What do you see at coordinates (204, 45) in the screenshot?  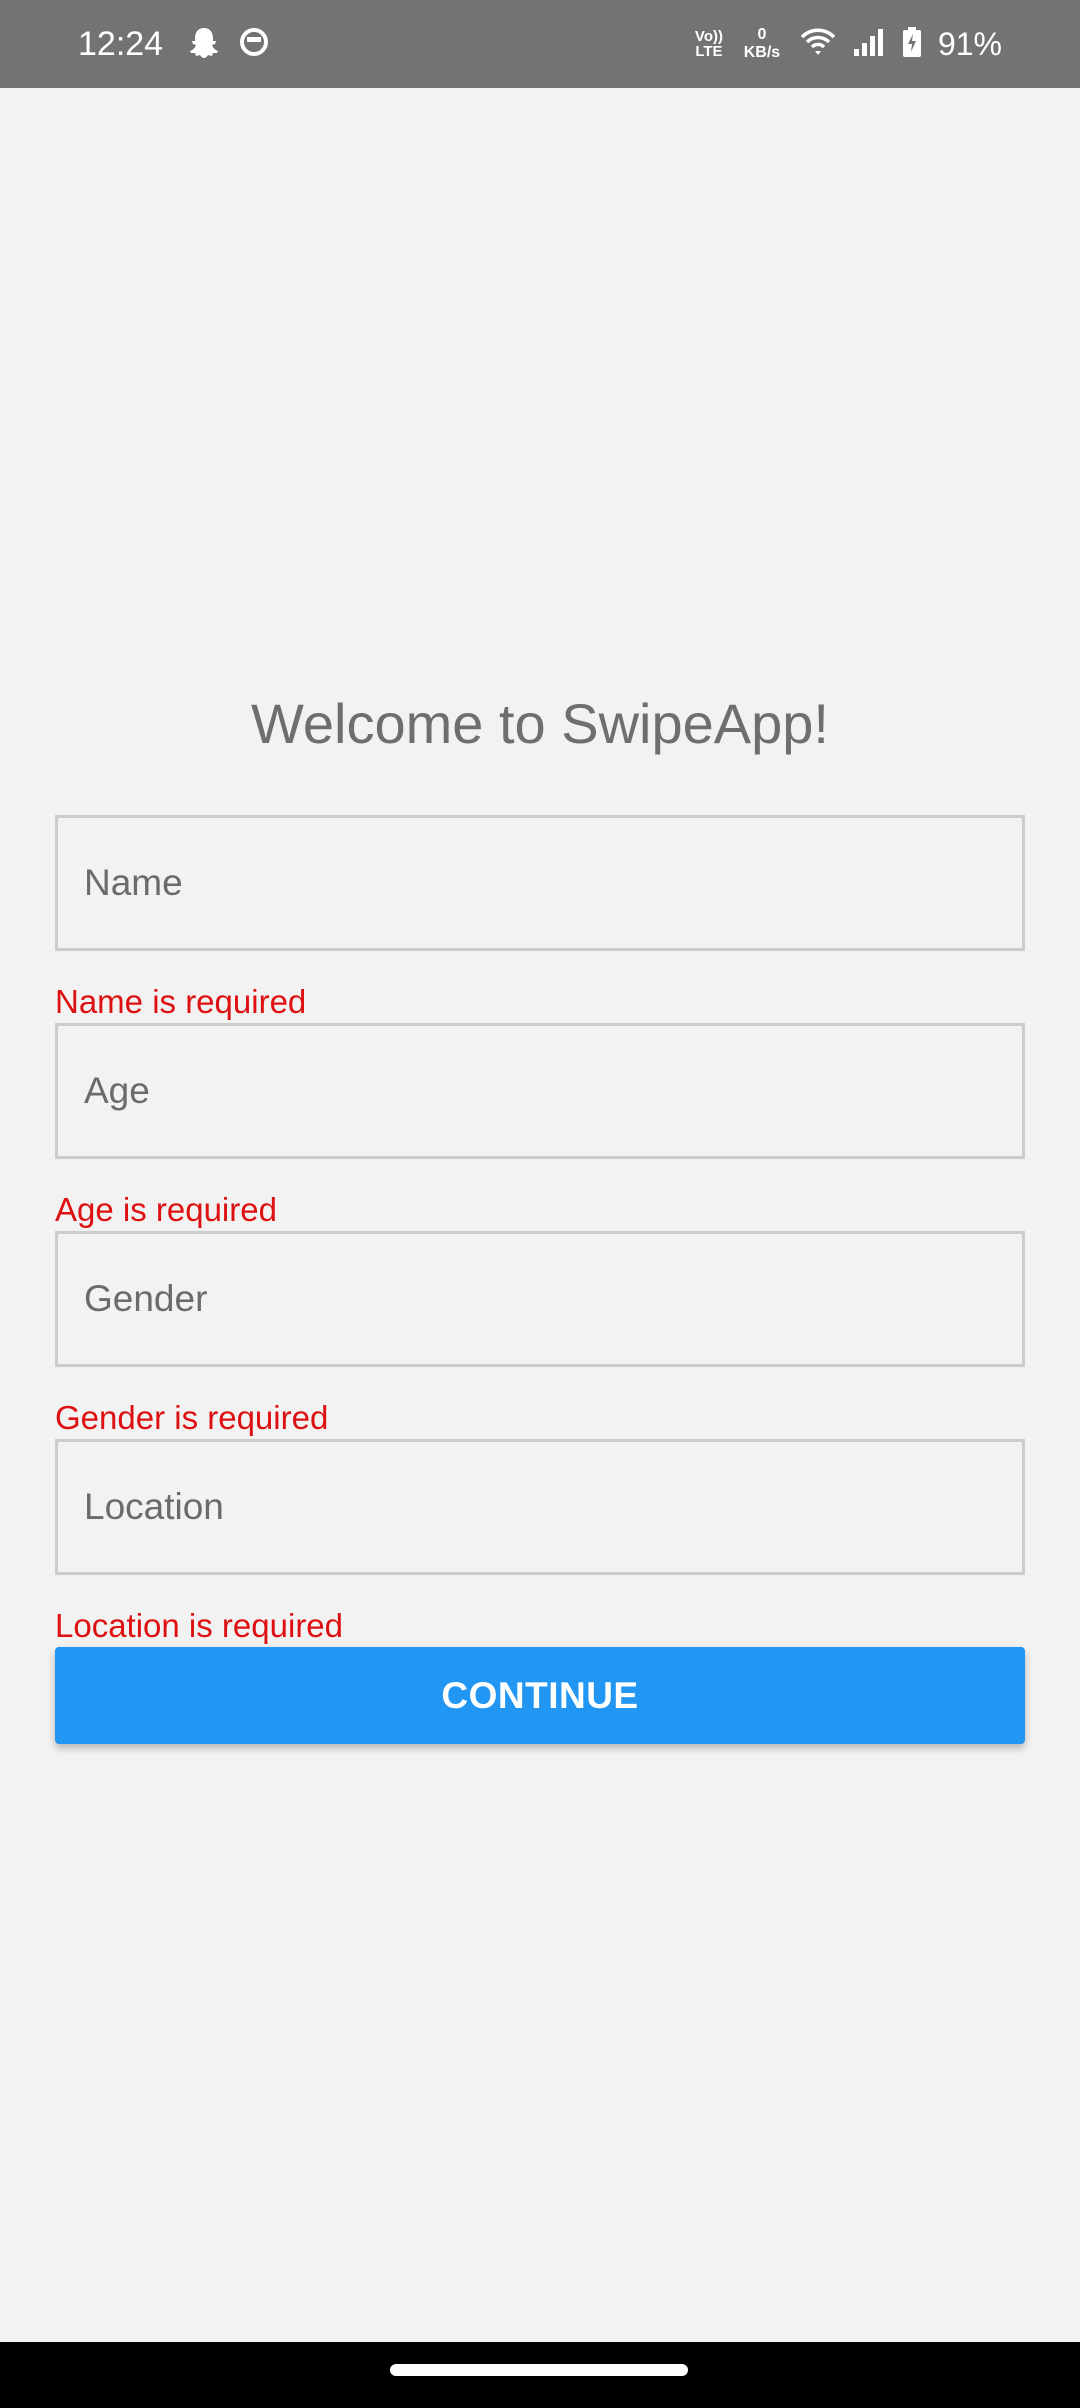 I see `snapchat-ghost-icon` at bounding box center [204, 45].